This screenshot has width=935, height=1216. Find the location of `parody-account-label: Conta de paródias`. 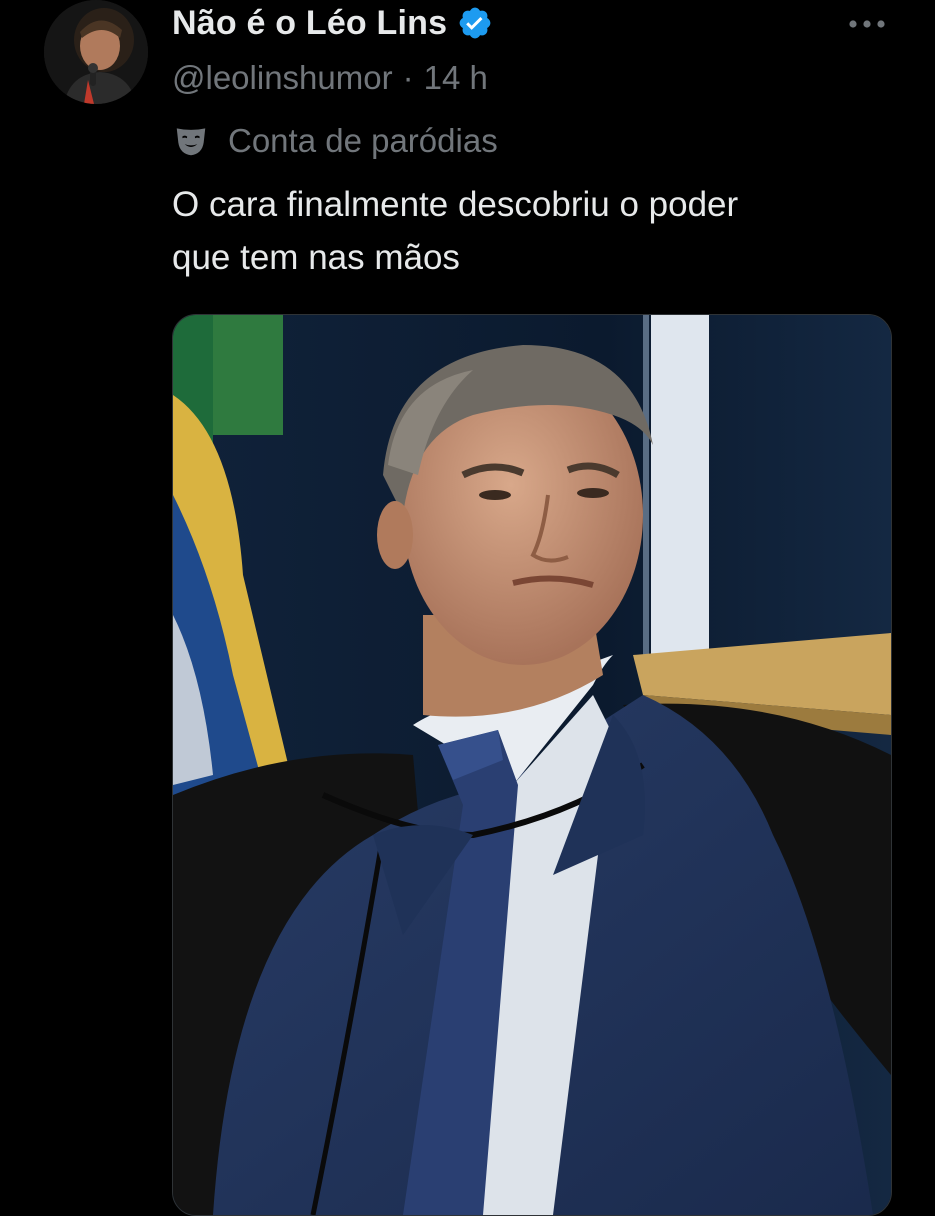

parody-account-label: Conta de paródias is located at coordinates (335, 141).